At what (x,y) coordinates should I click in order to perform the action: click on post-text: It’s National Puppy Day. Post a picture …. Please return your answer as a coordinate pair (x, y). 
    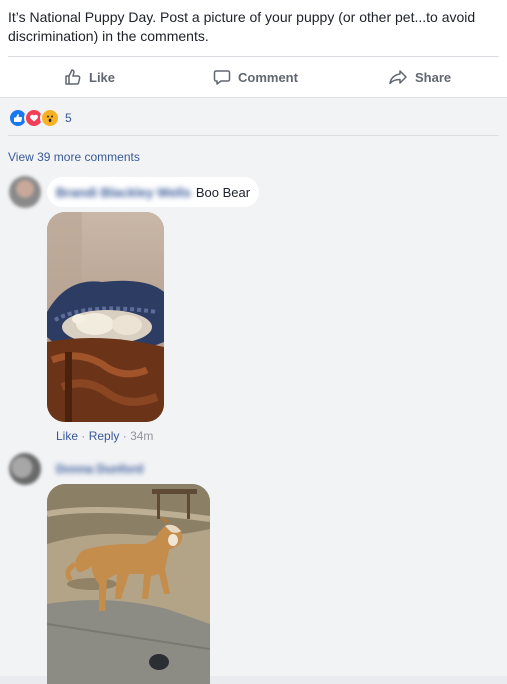
    Looking at the image, I should click on (242, 26).